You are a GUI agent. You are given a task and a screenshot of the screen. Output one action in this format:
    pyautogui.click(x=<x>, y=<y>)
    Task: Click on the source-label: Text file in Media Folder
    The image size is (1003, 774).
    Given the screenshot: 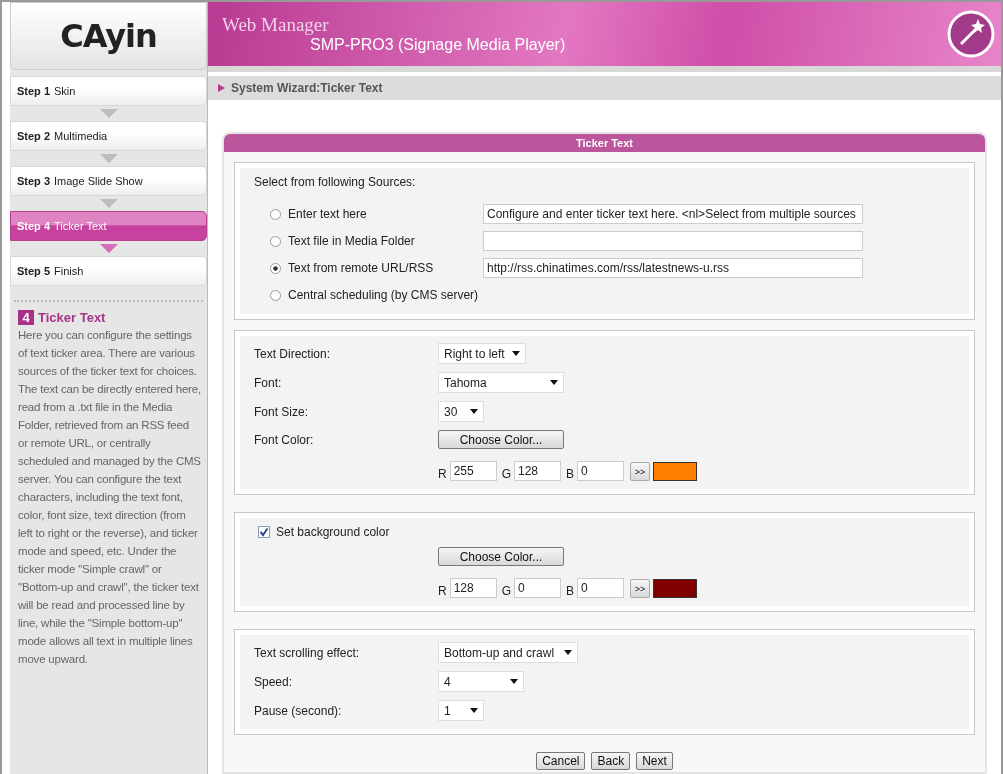 What is the action you would take?
    pyautogui.click(x=352, y=241)
    